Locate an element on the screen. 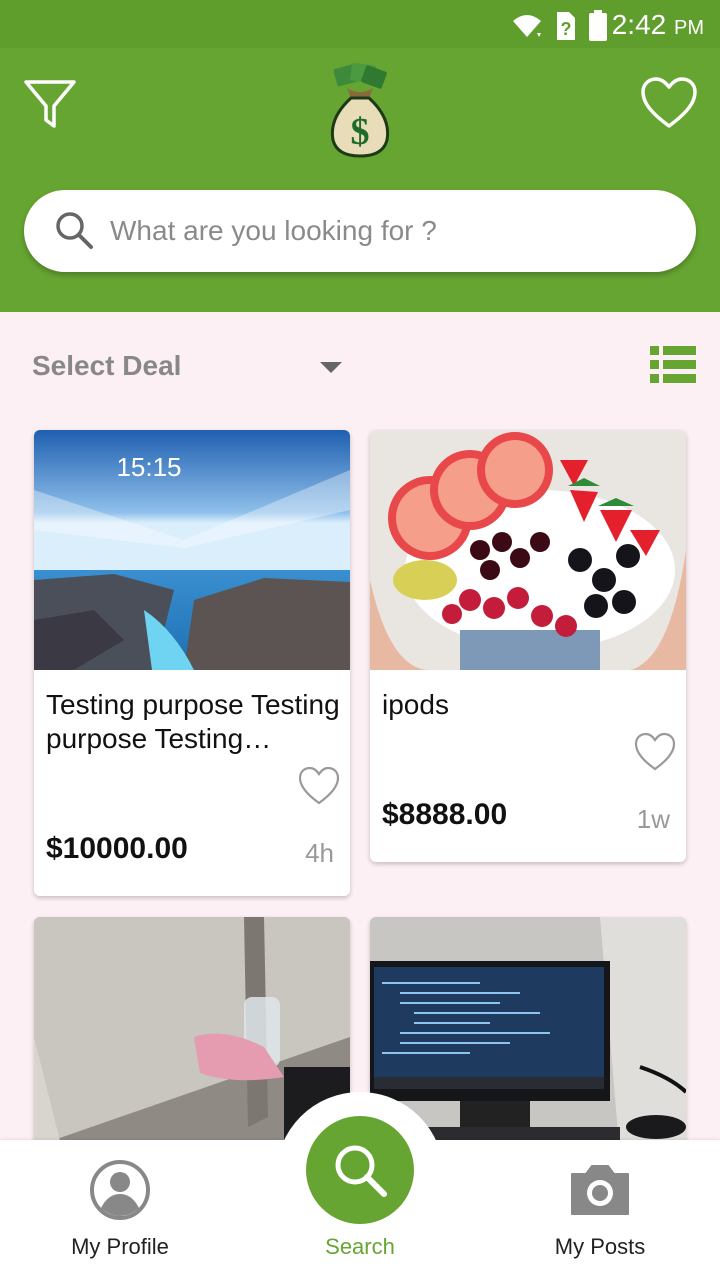  no-sim-icon: ? is located at coordinates (566, 26).